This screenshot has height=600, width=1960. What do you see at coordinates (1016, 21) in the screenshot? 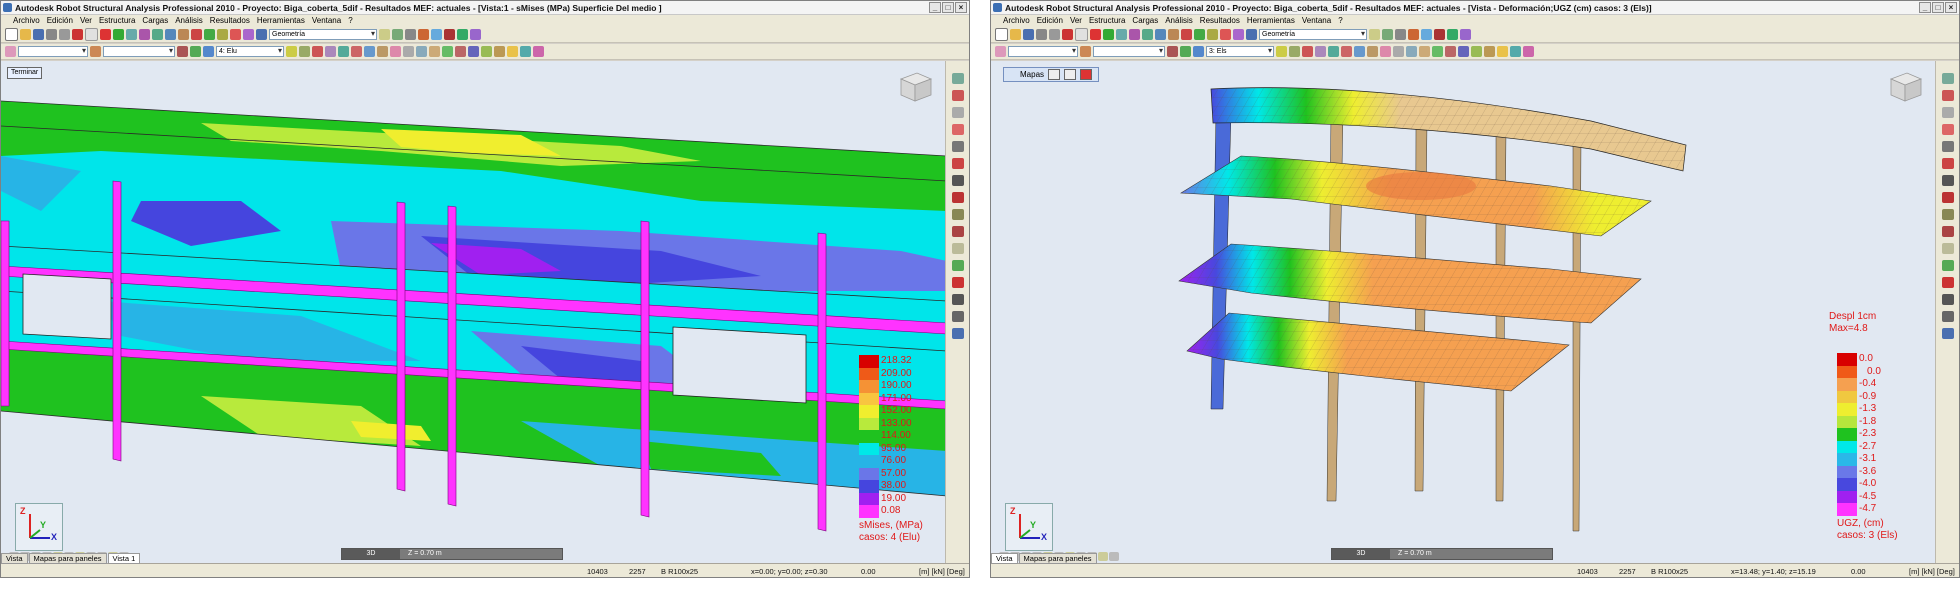
I see `menu-archivo: Archivo` at bounding box center [1016, 21].